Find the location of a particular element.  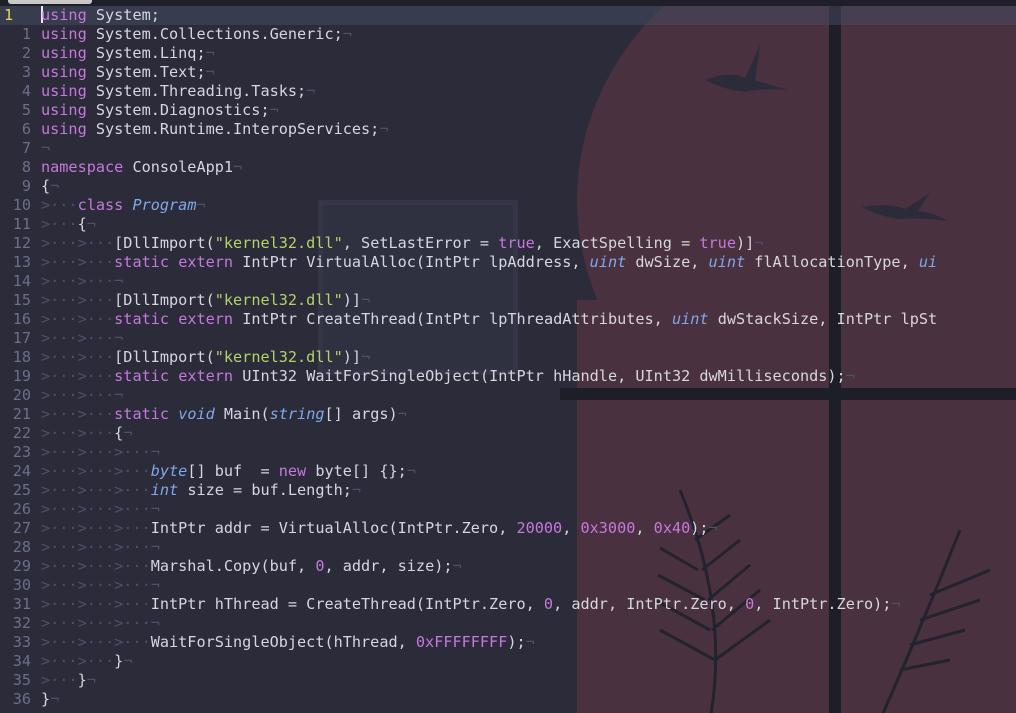

line-number: 26 is located at coordinates (21, 509).